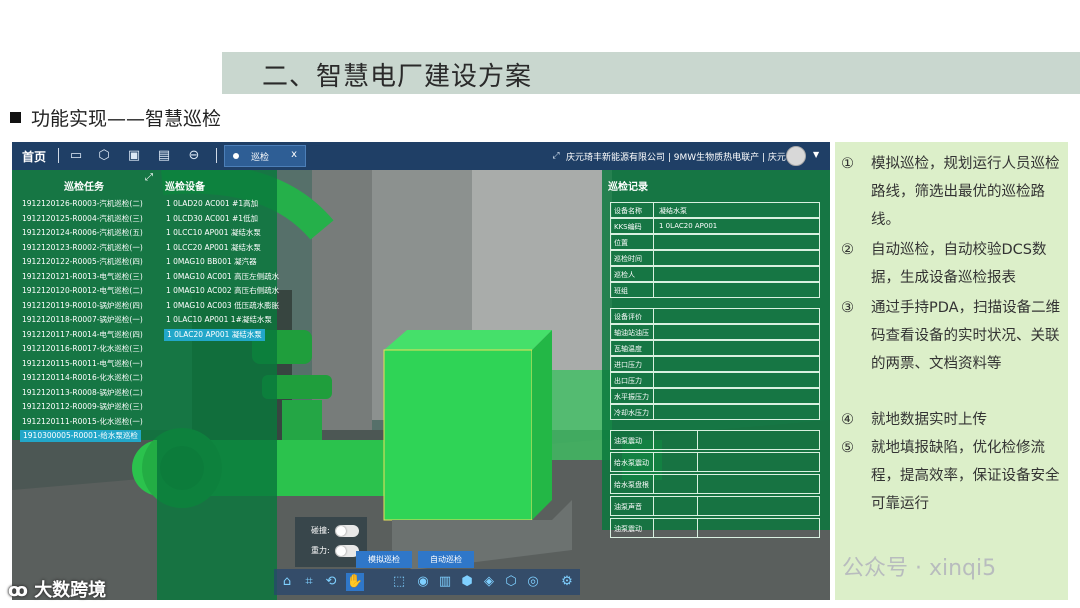  Describe the element at coordinates (82, 364) in the screenshot. I see `task-list-item: 1912120115-R0011-电气巡检(一)` at that location.